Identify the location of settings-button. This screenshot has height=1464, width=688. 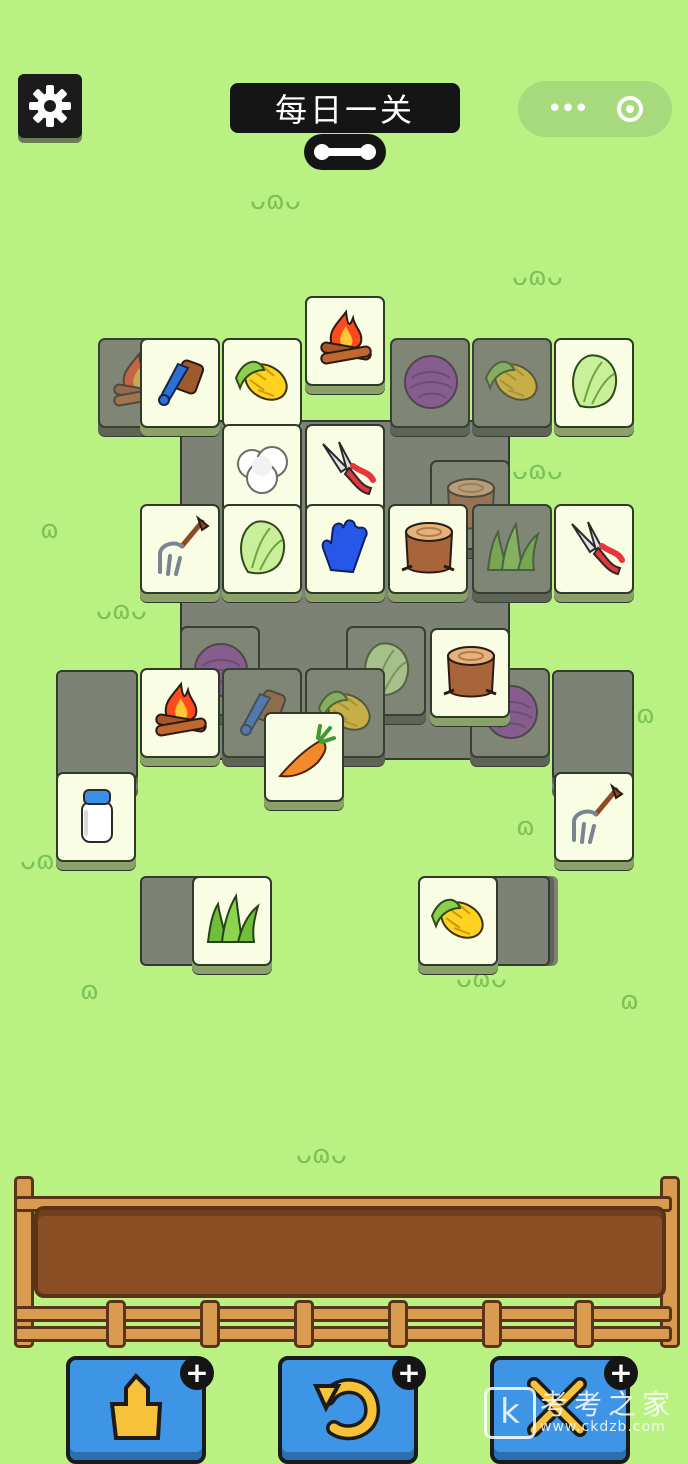
(50, 106).